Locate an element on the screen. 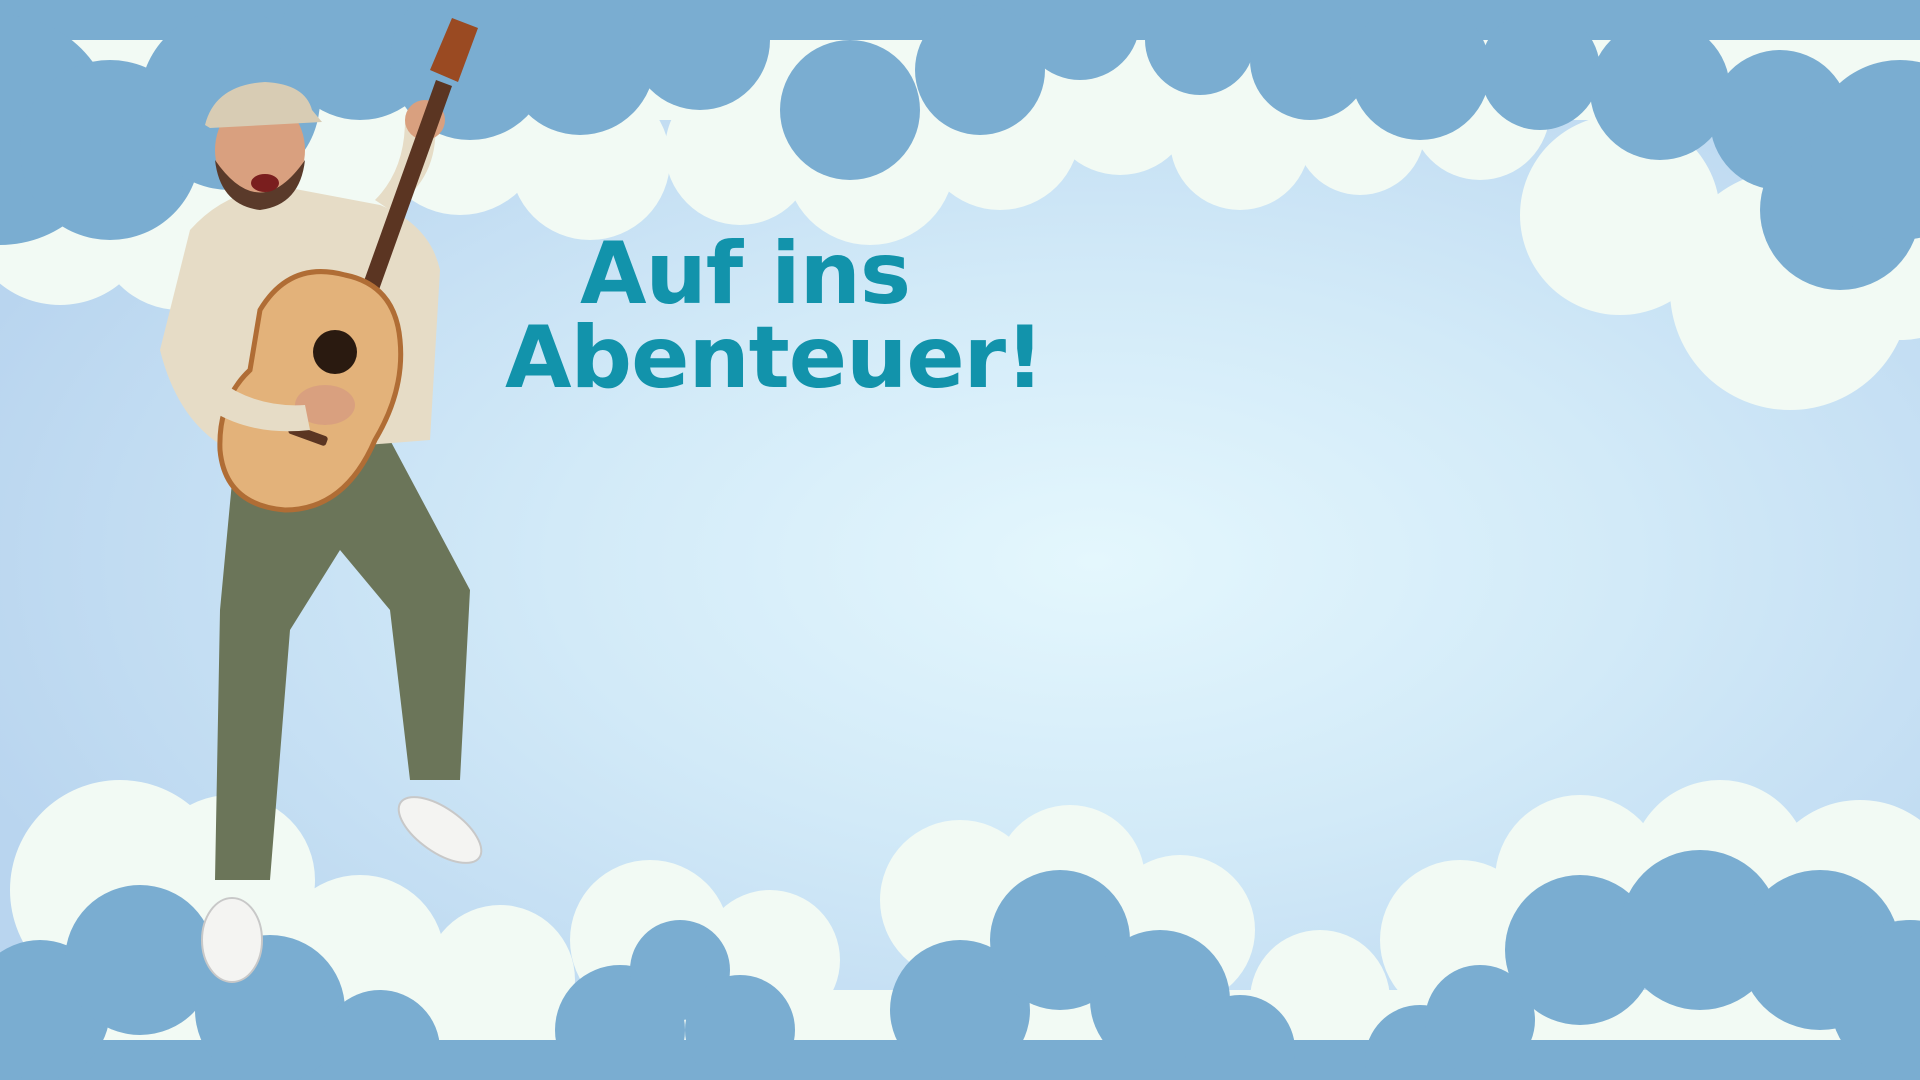 The height and width of the screenshot is (1080, 1920). headline-line-1: Auf ins is located at coordinates (745, 274).